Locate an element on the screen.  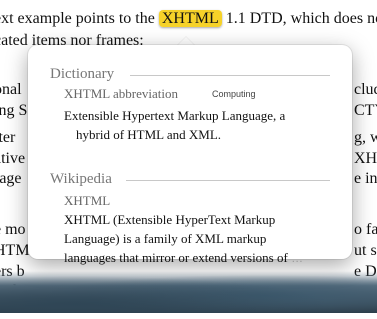
dictionary-entry-head: XHTML abbreviation is located at coordinates (121, 94).